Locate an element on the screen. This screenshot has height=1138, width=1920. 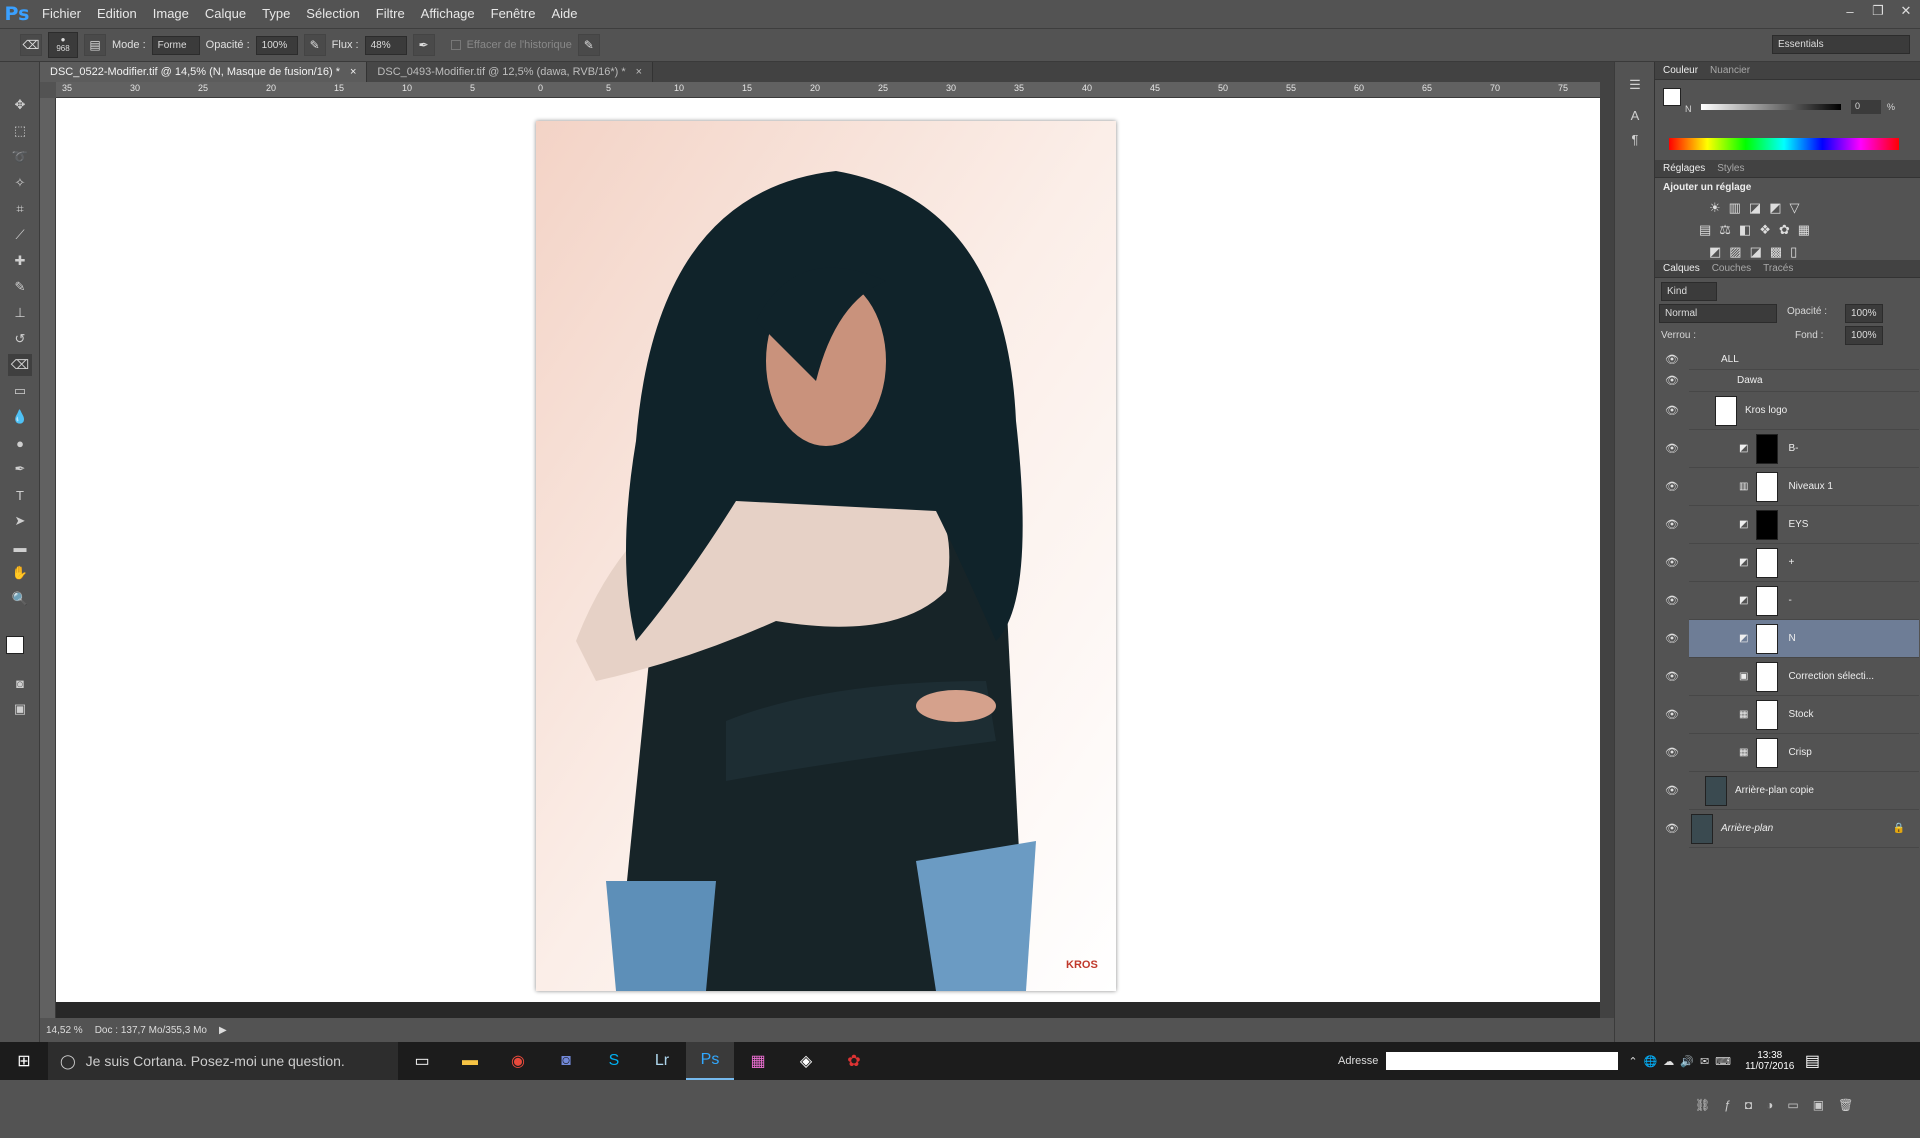
pressure-size-icon: ✎ is located at coordinates (588, 45).